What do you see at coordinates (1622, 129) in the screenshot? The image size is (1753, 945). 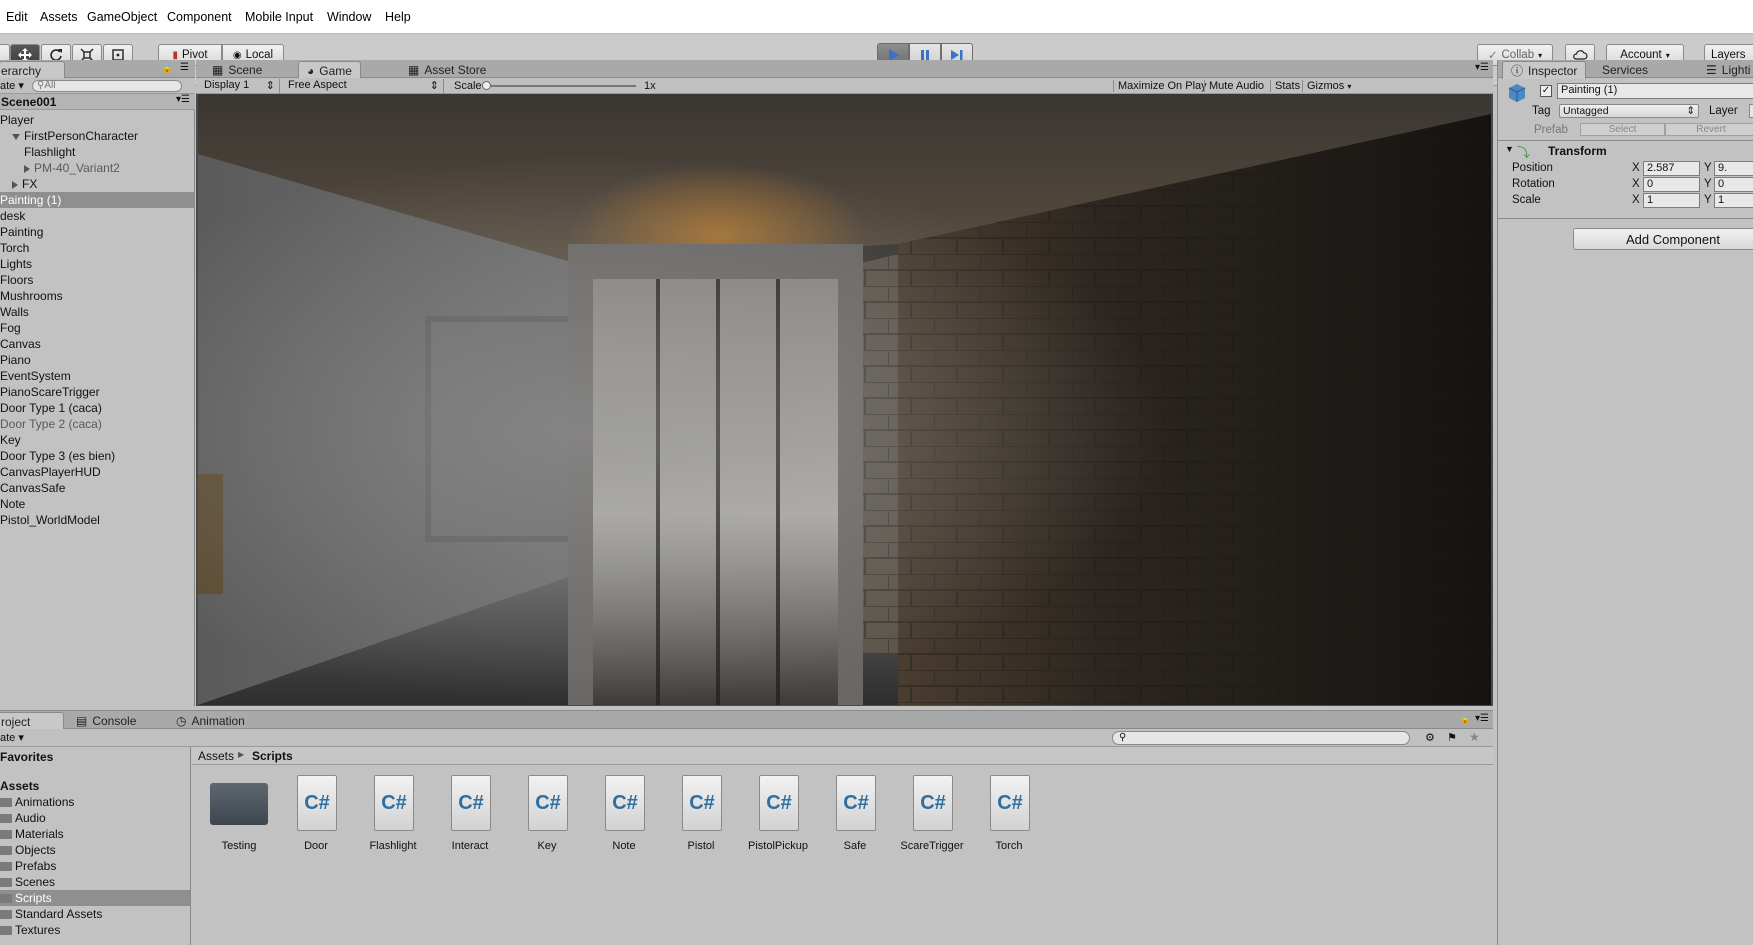 I see `prefab-select-button: Select` at bounding box center [1622, 129].